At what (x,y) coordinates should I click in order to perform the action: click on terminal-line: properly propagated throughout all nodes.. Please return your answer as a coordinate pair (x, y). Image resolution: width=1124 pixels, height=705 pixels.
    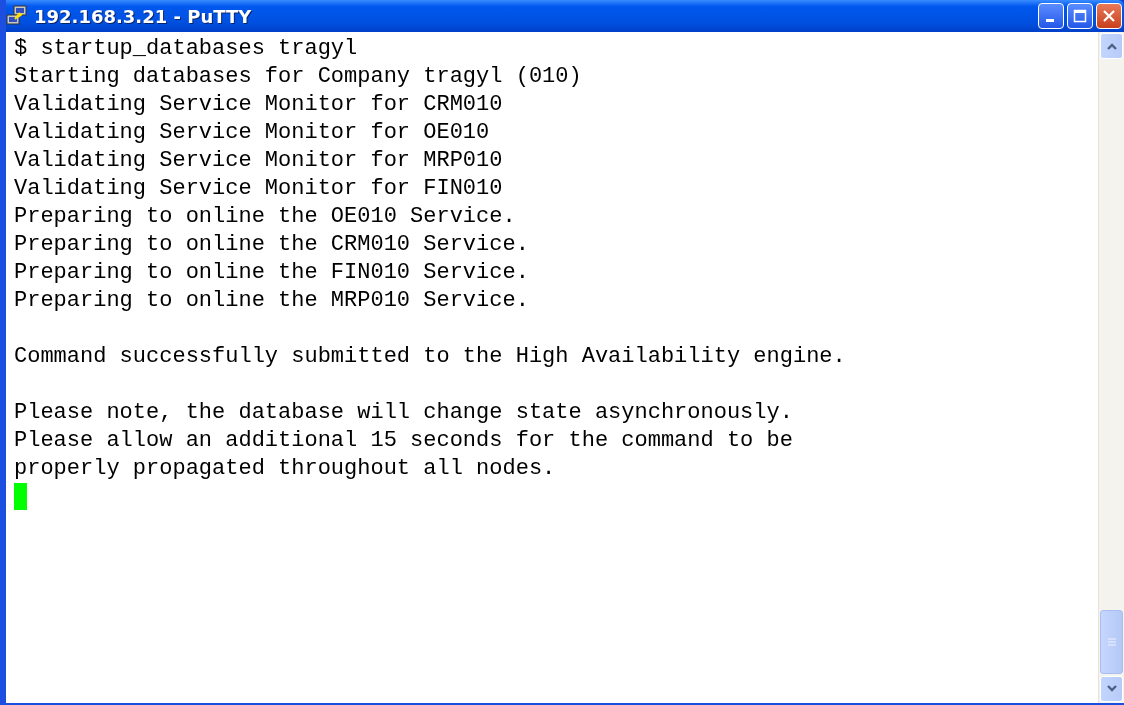
    Looking at the image, I should click on (285, 469).